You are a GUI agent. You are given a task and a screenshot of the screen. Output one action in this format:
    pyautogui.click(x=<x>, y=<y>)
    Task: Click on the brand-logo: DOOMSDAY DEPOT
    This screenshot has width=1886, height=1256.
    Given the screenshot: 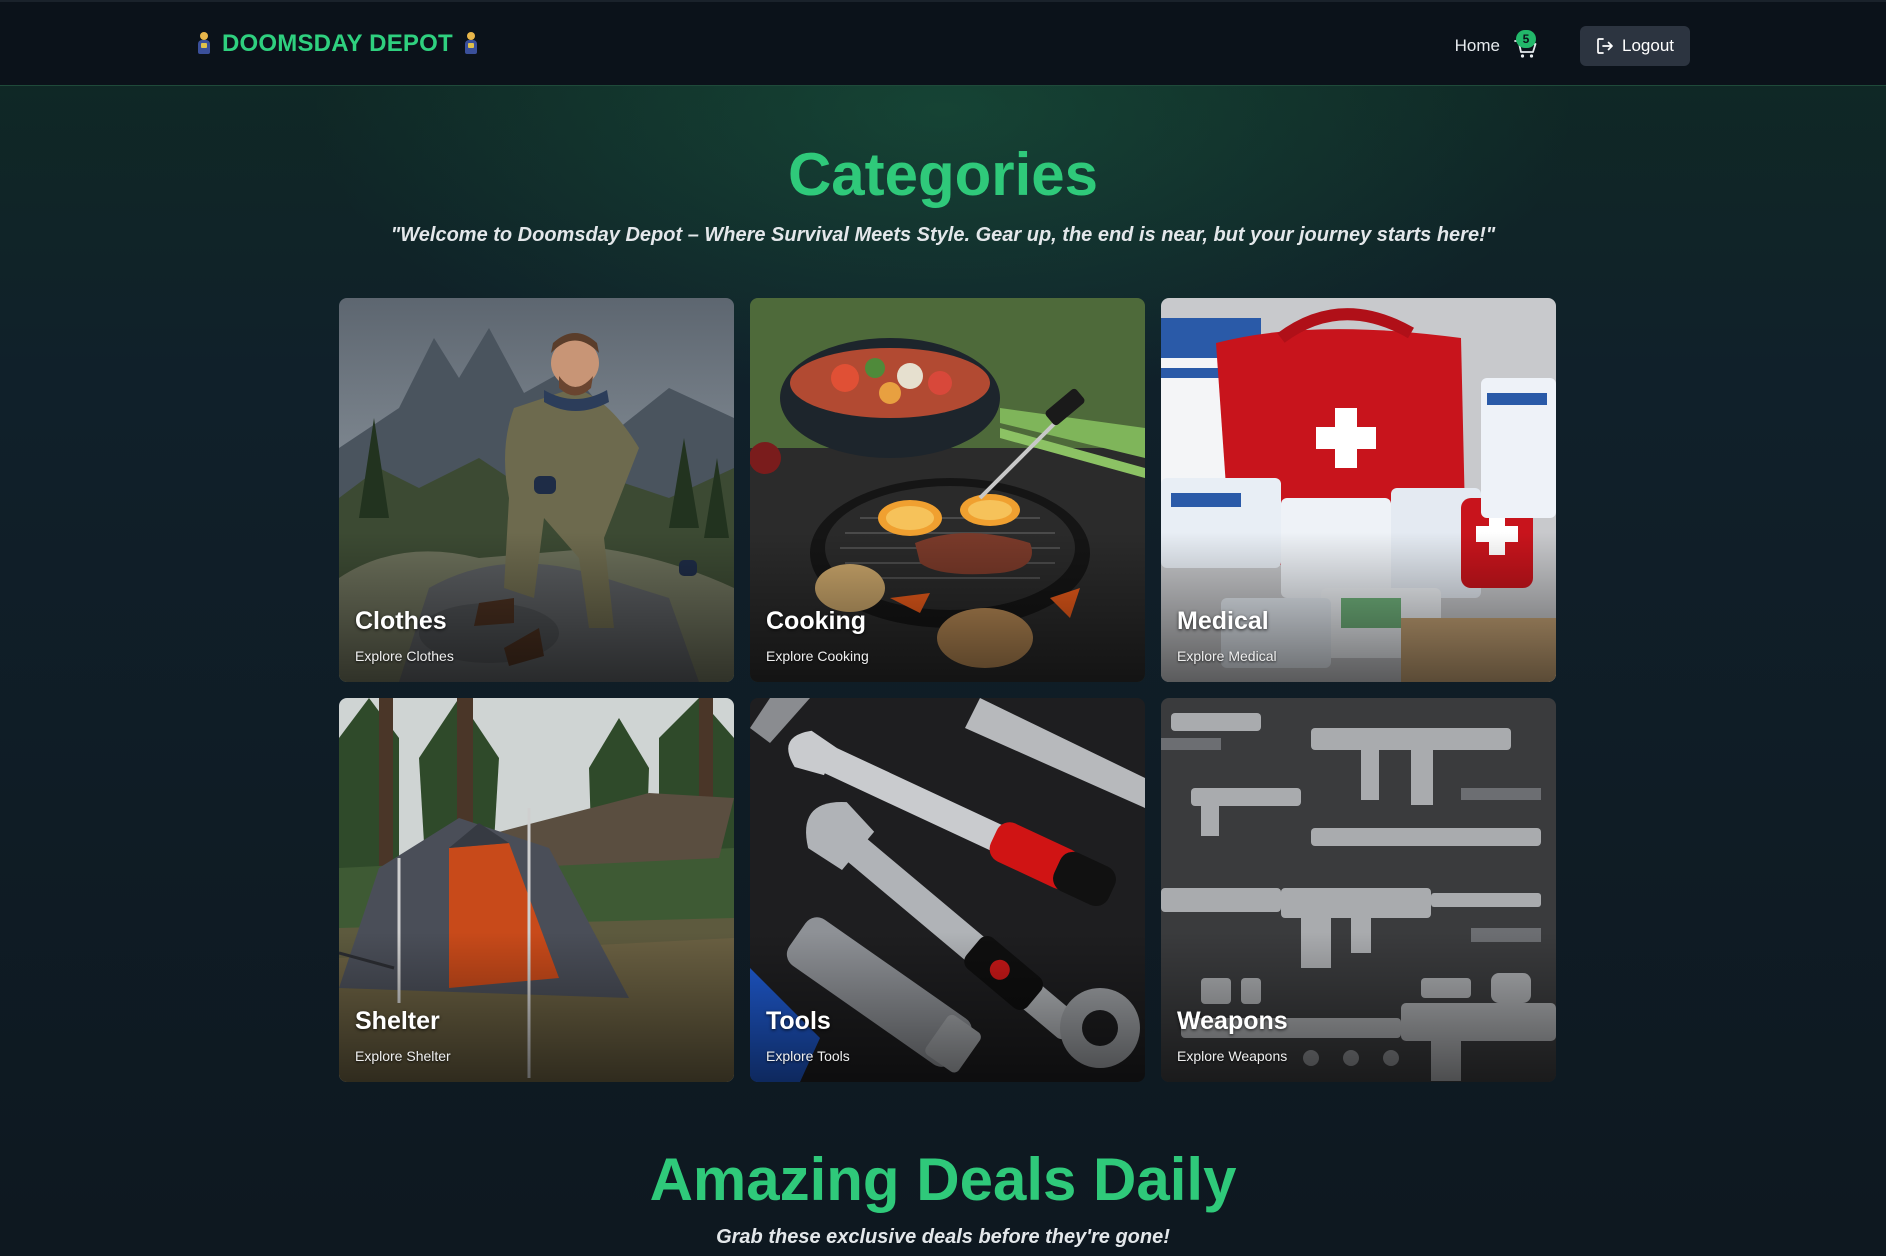 What is the action you would take?
    pyautogui.click(x=337, y=44)
    